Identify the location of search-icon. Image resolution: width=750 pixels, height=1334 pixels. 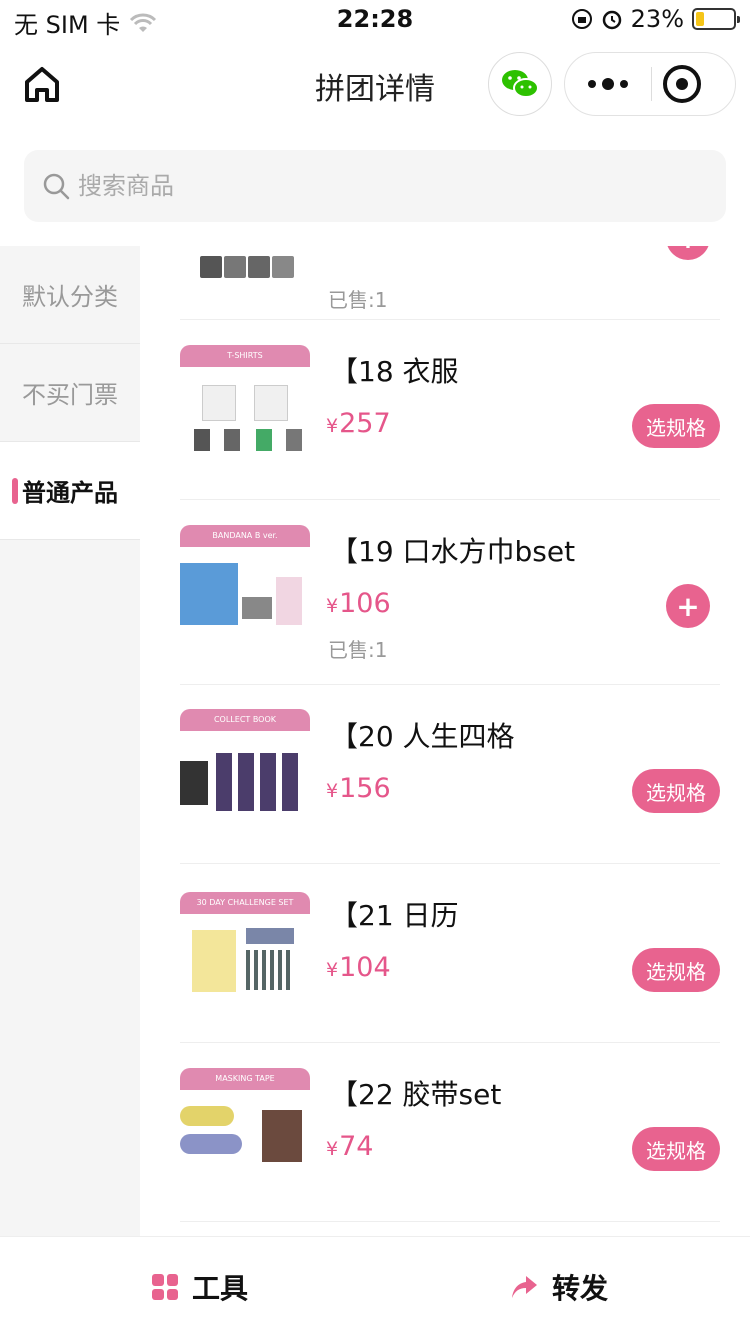
(56, 186).